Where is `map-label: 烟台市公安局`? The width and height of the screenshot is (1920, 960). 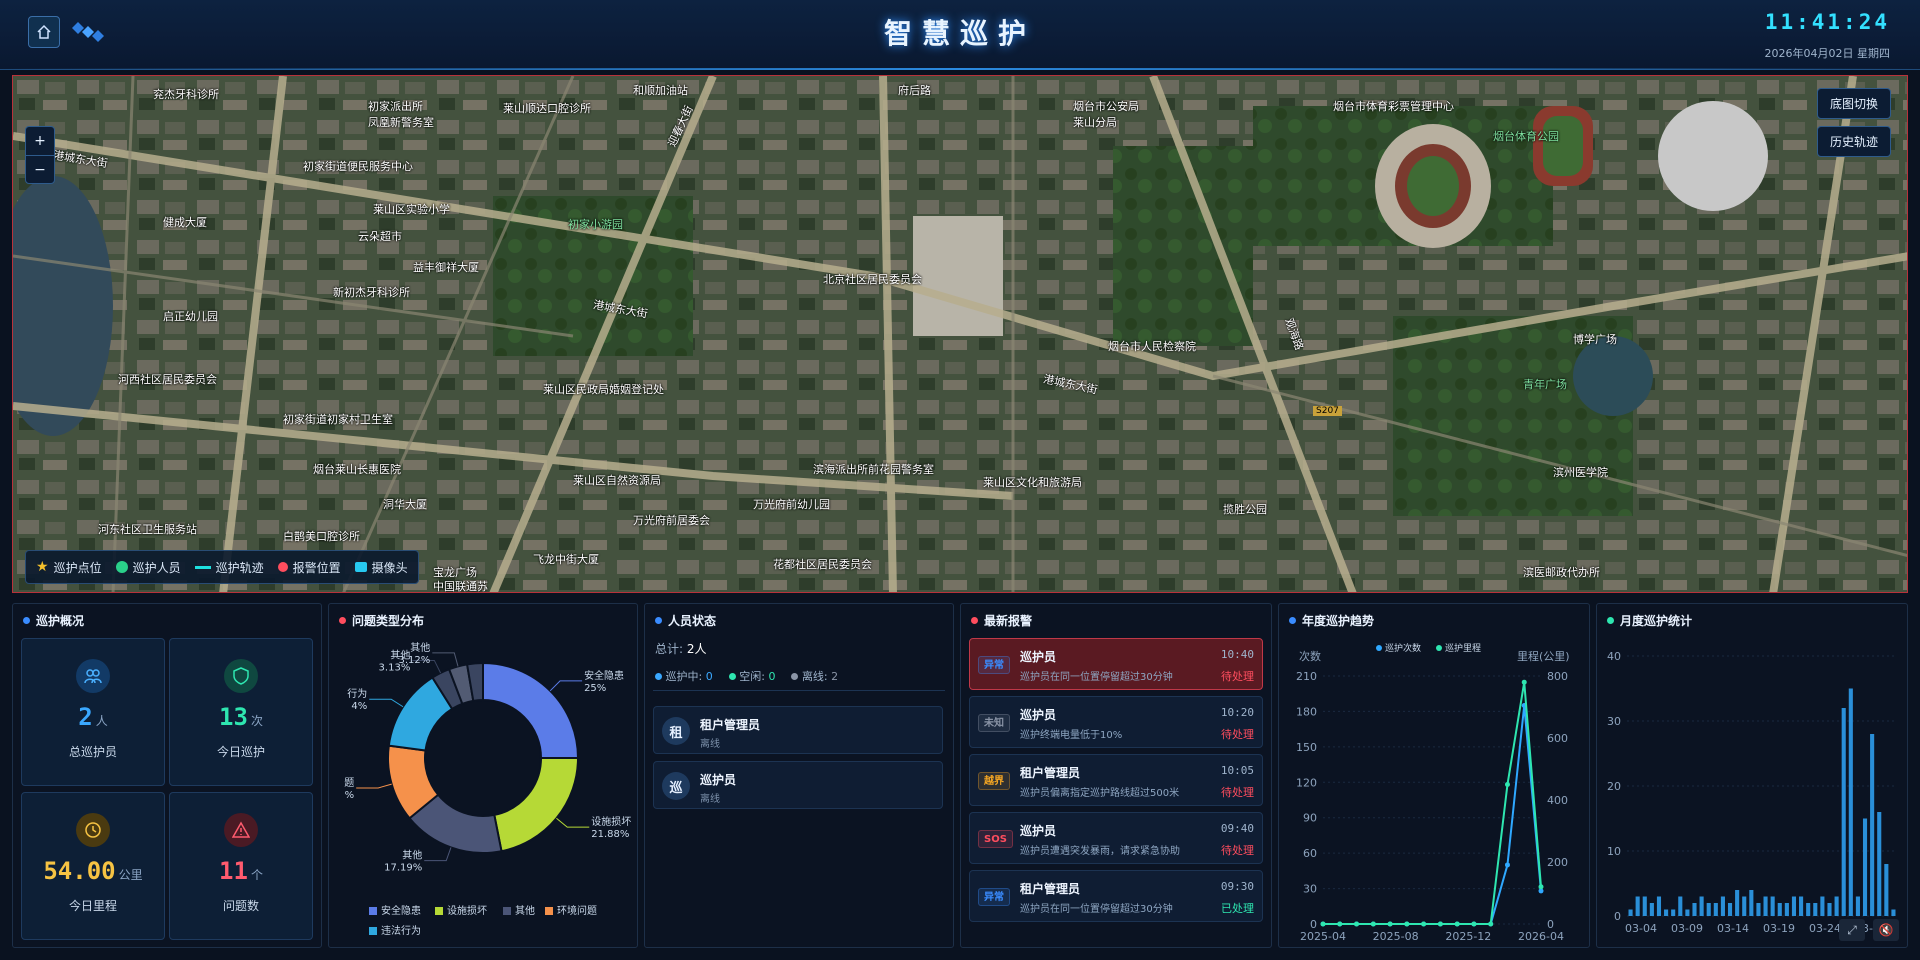
map-label: 烟台市公安局 is located at coordinates (1106, 106).